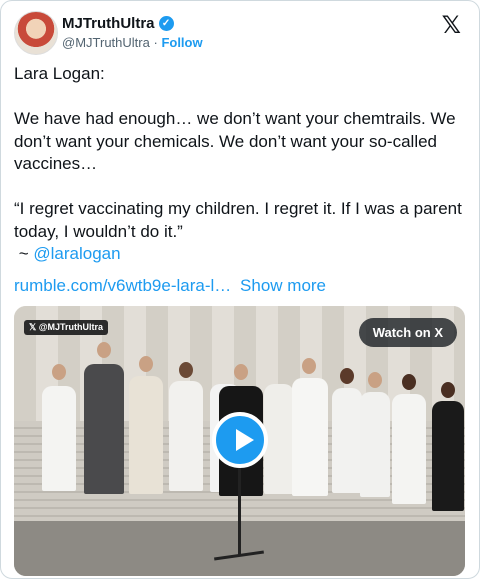  I want to click on attribution-prefix: ~, so click(24, 253).